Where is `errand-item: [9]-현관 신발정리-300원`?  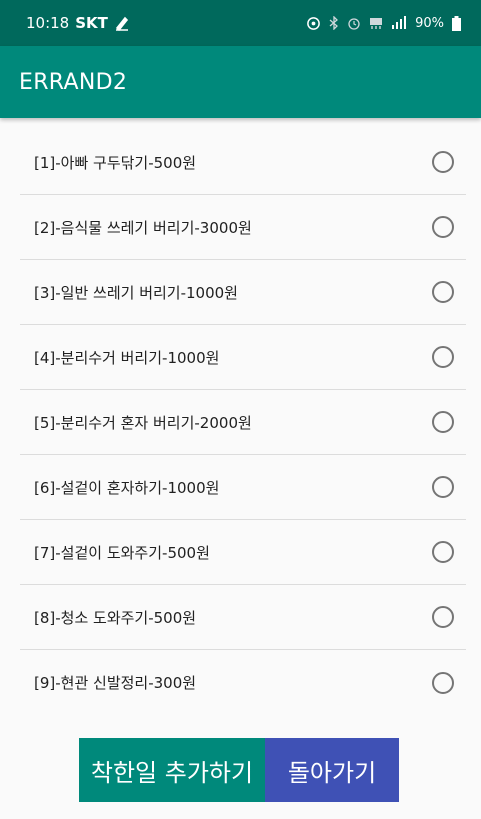
errand-item: [9]-현관 신발정리-300원 is located at coordinates (243, 682).